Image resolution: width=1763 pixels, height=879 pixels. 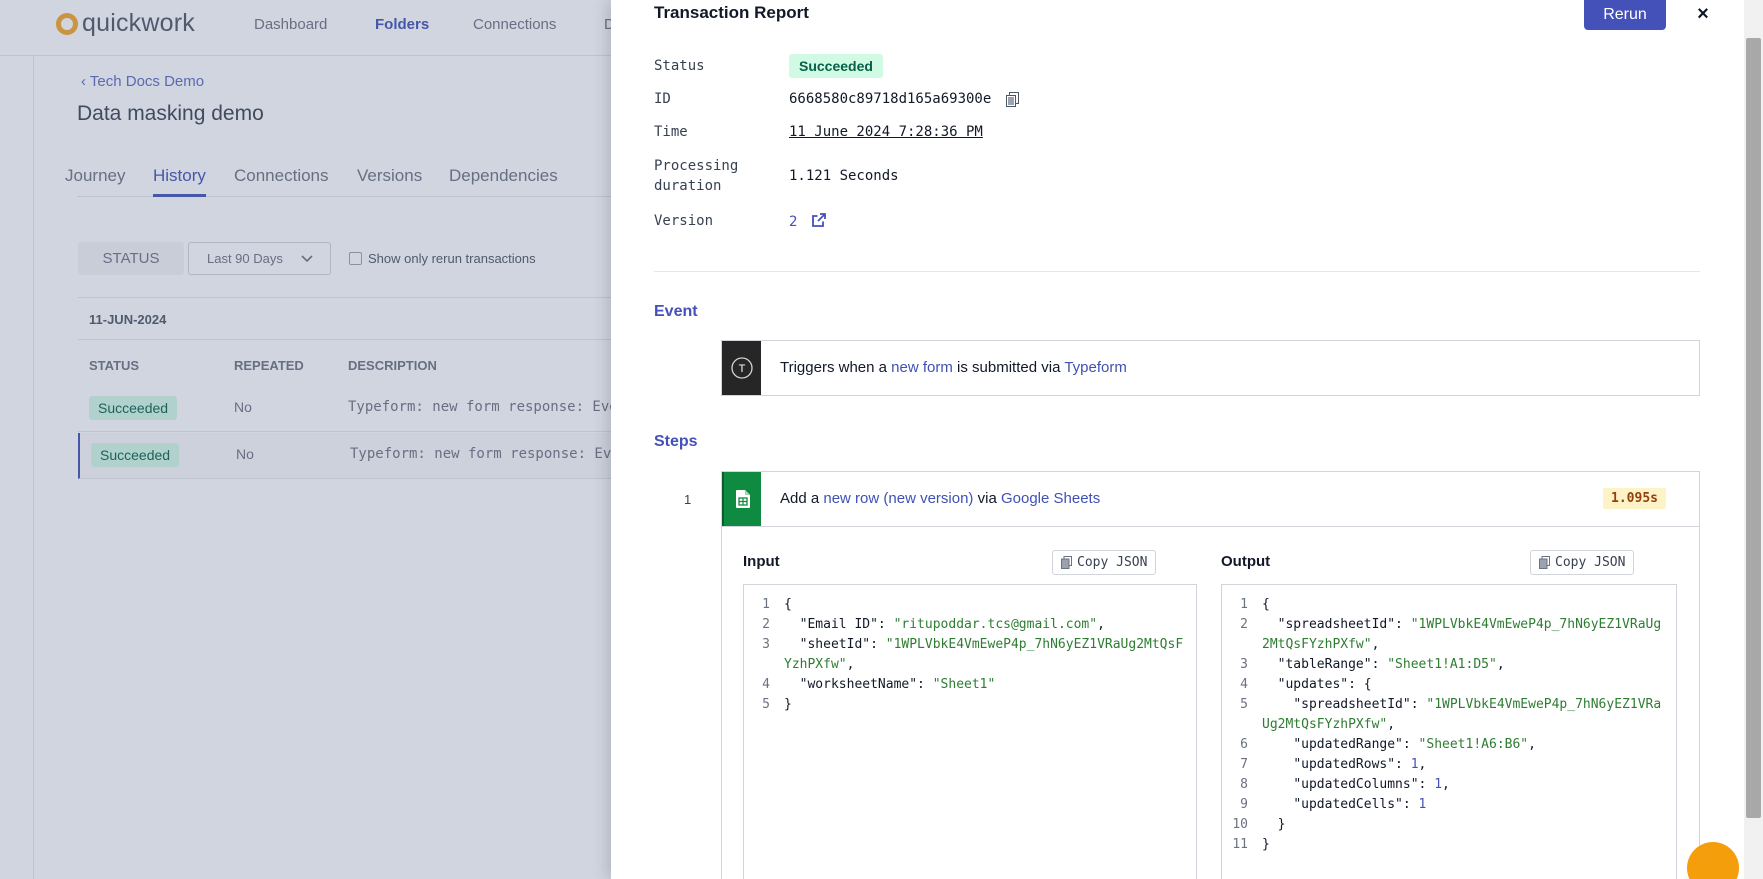 I want to click on code-token: "Sheet1!A6:B6", so click(x=1473, y=744).